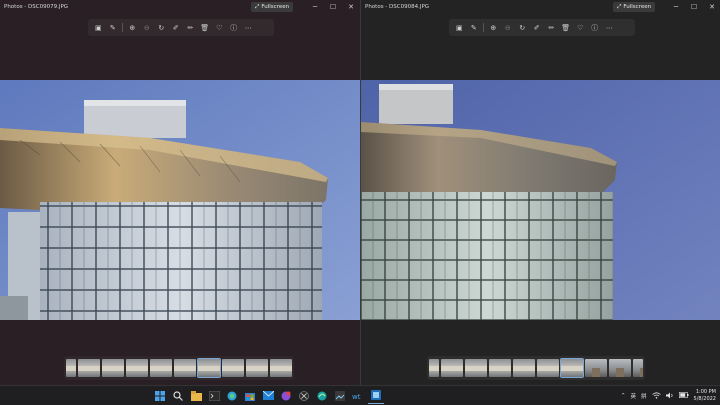  I want to click on clock-date: 5/8/2022, so click(704, 399).